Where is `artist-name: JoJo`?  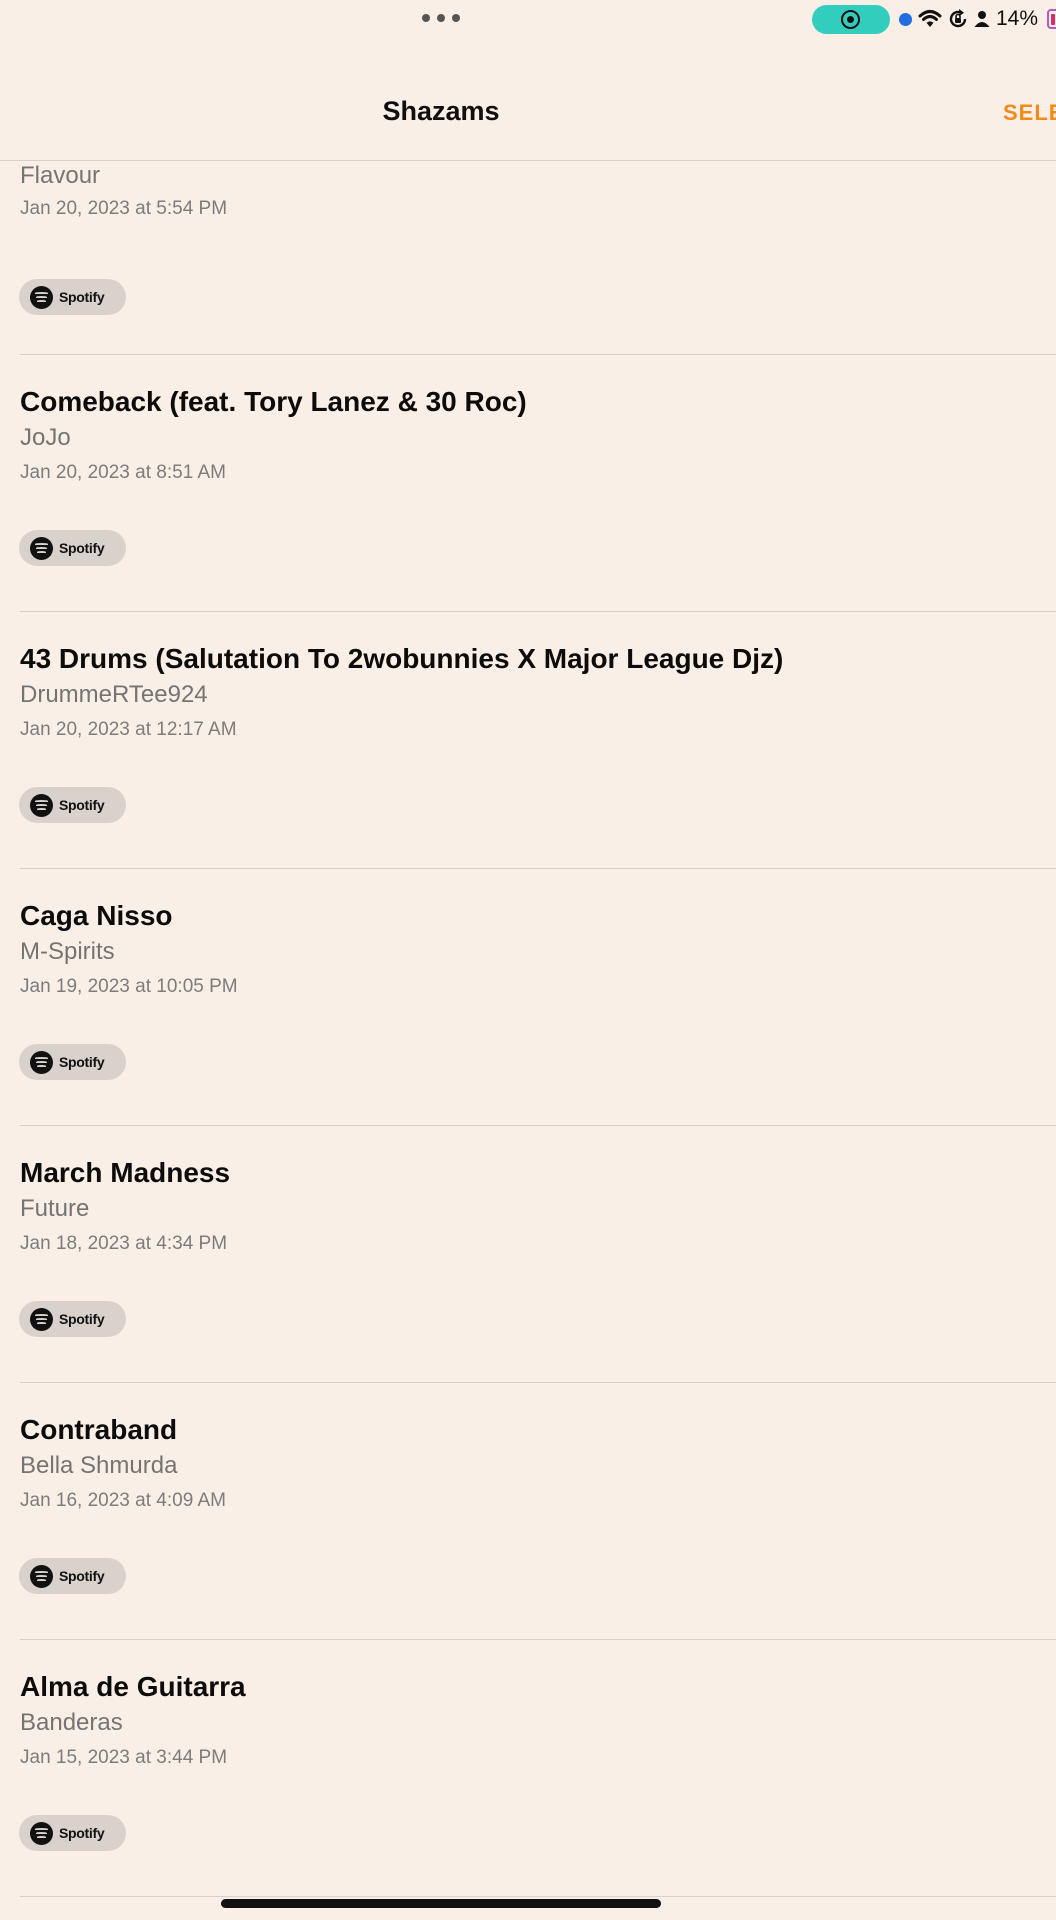
artist-name: JoJo is located at coordinates (45, 437).